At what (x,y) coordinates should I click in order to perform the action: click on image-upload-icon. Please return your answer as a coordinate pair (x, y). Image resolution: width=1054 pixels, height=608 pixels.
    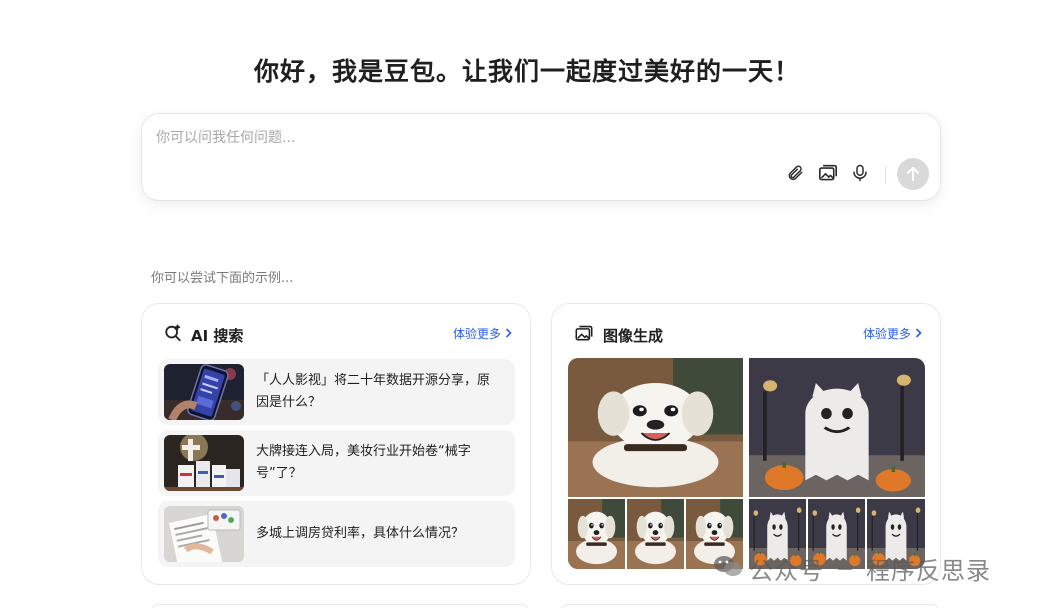
    Looking at the image, I should click on (828, 173).